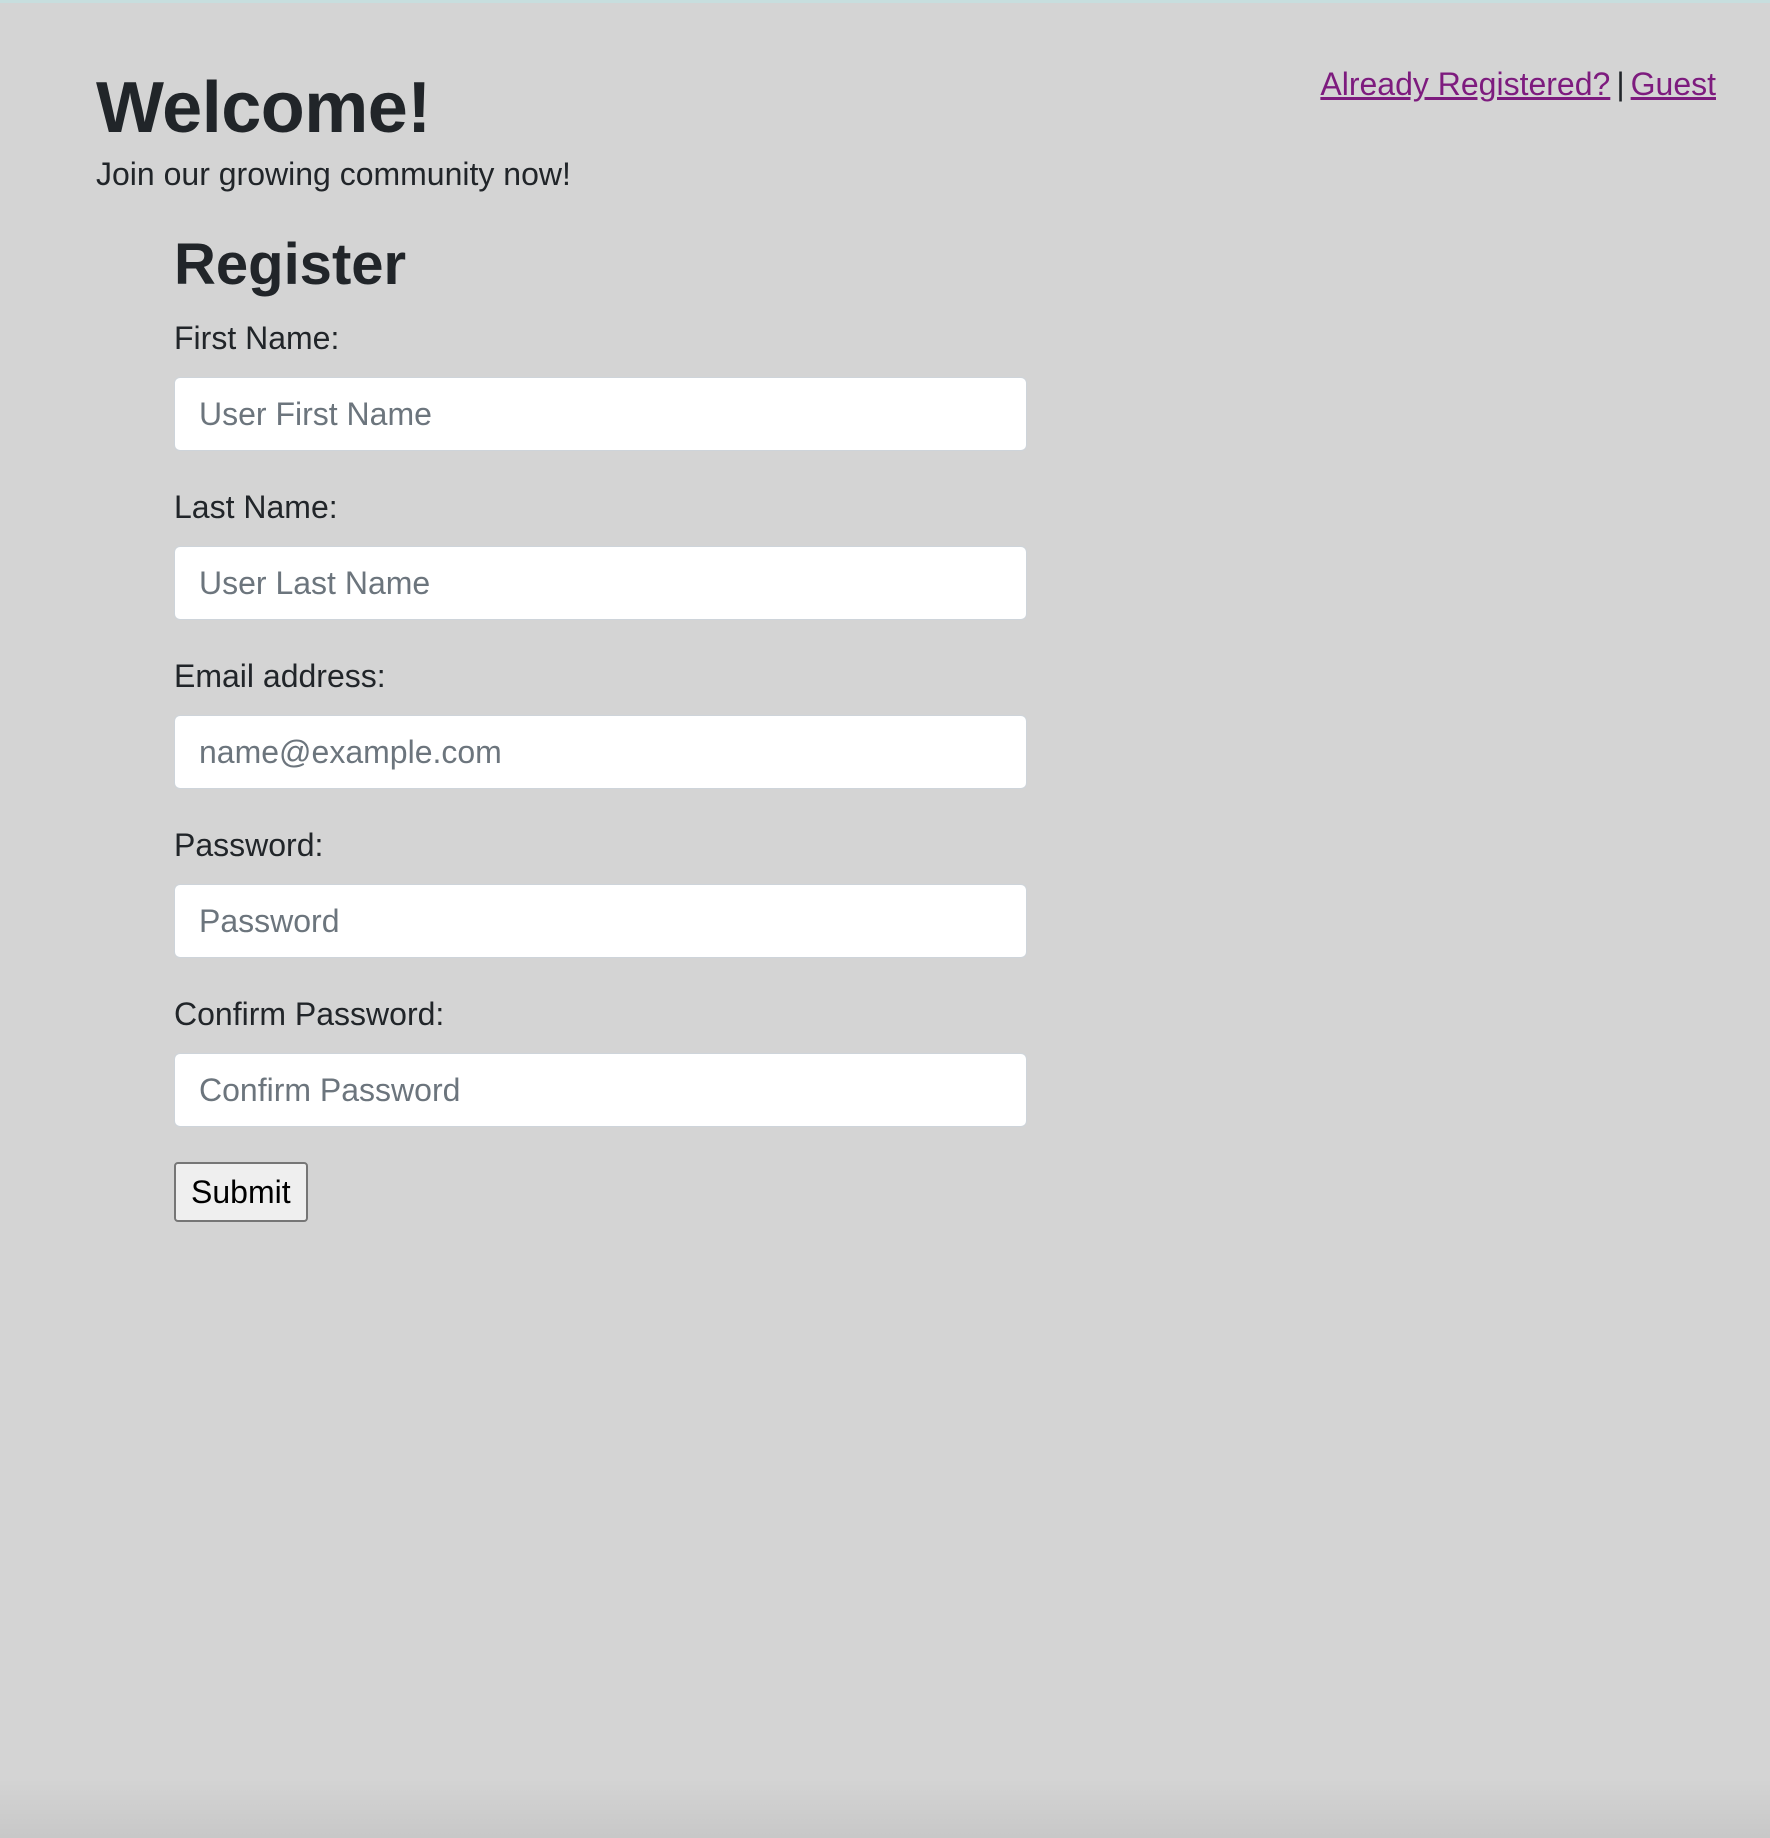  What do you see at coordinates (600, 414) in the screenshot?
I see `first-name-input` at bounding box center [600, 414].